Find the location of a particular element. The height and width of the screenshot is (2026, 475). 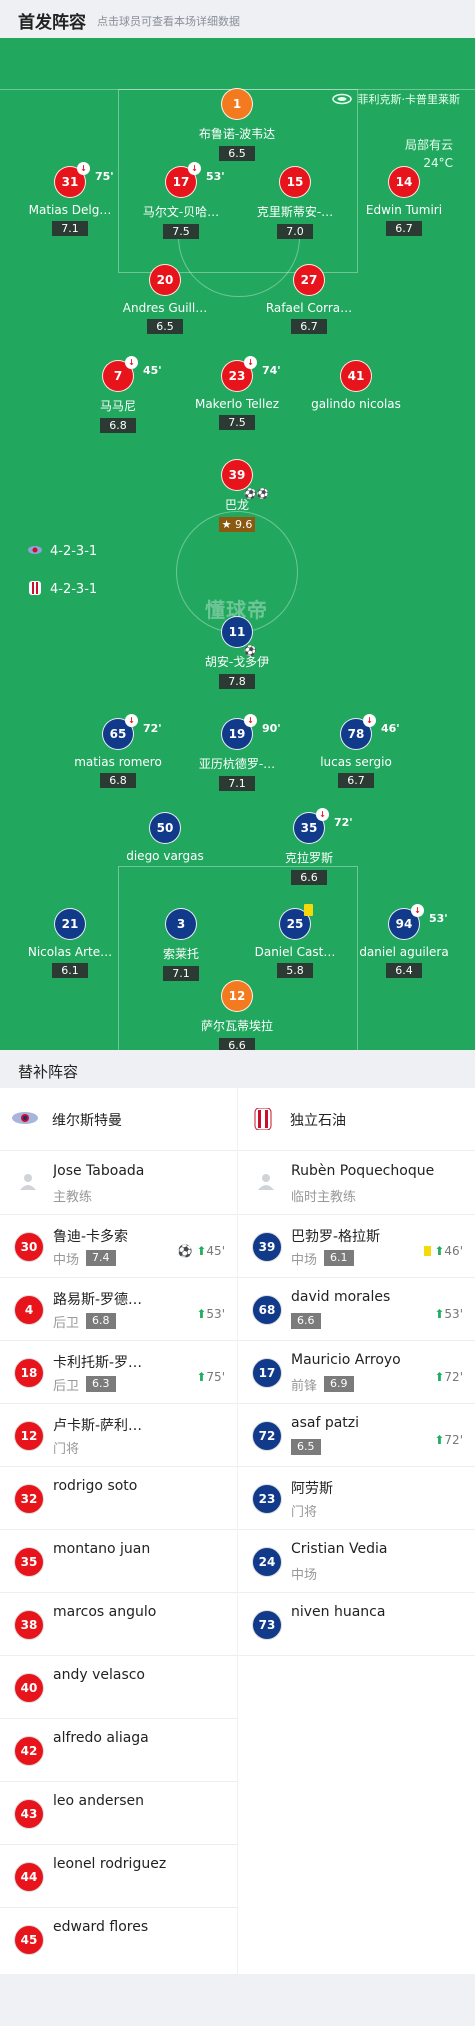

player-number: 45 is located at coordinates (29, 1940).